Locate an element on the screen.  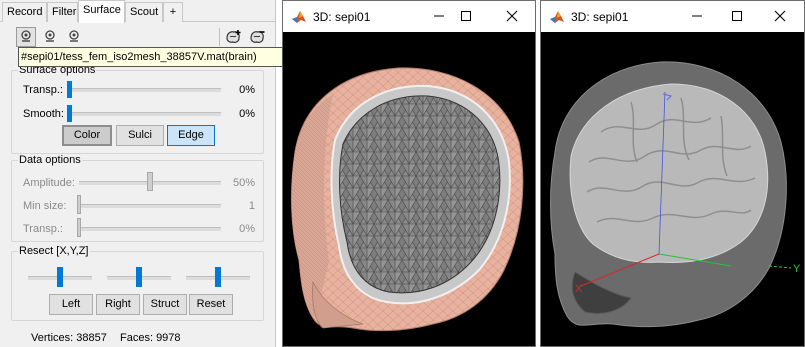
resect-z-slider-thumb is located at coordinates (218, 277).